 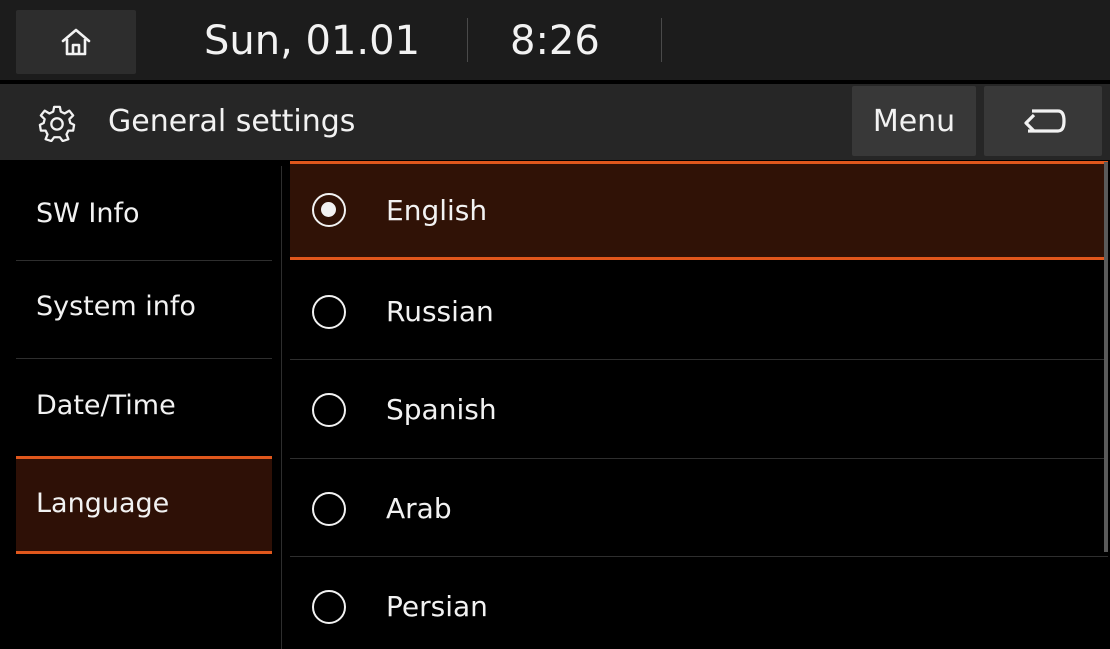 I want to click on back-arrow-icon, so click(x=1045, y=121).